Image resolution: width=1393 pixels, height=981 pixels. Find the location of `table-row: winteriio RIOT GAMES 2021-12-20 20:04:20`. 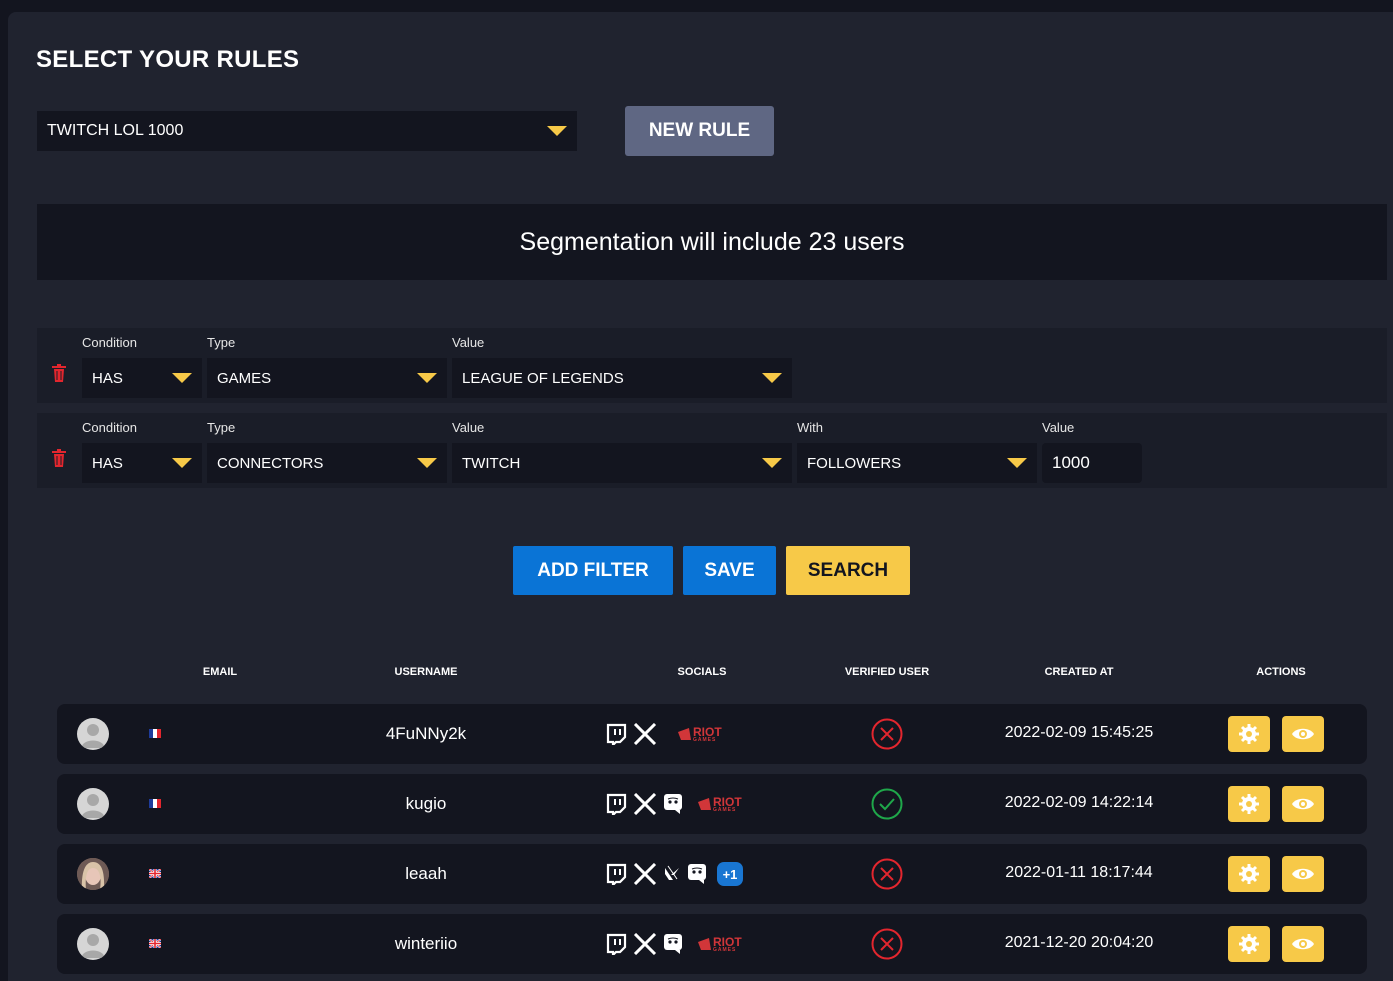

table-row: winteriio RIOT GAMES 2021-12-20 20:04:20 is located at coordinates (712, 944).